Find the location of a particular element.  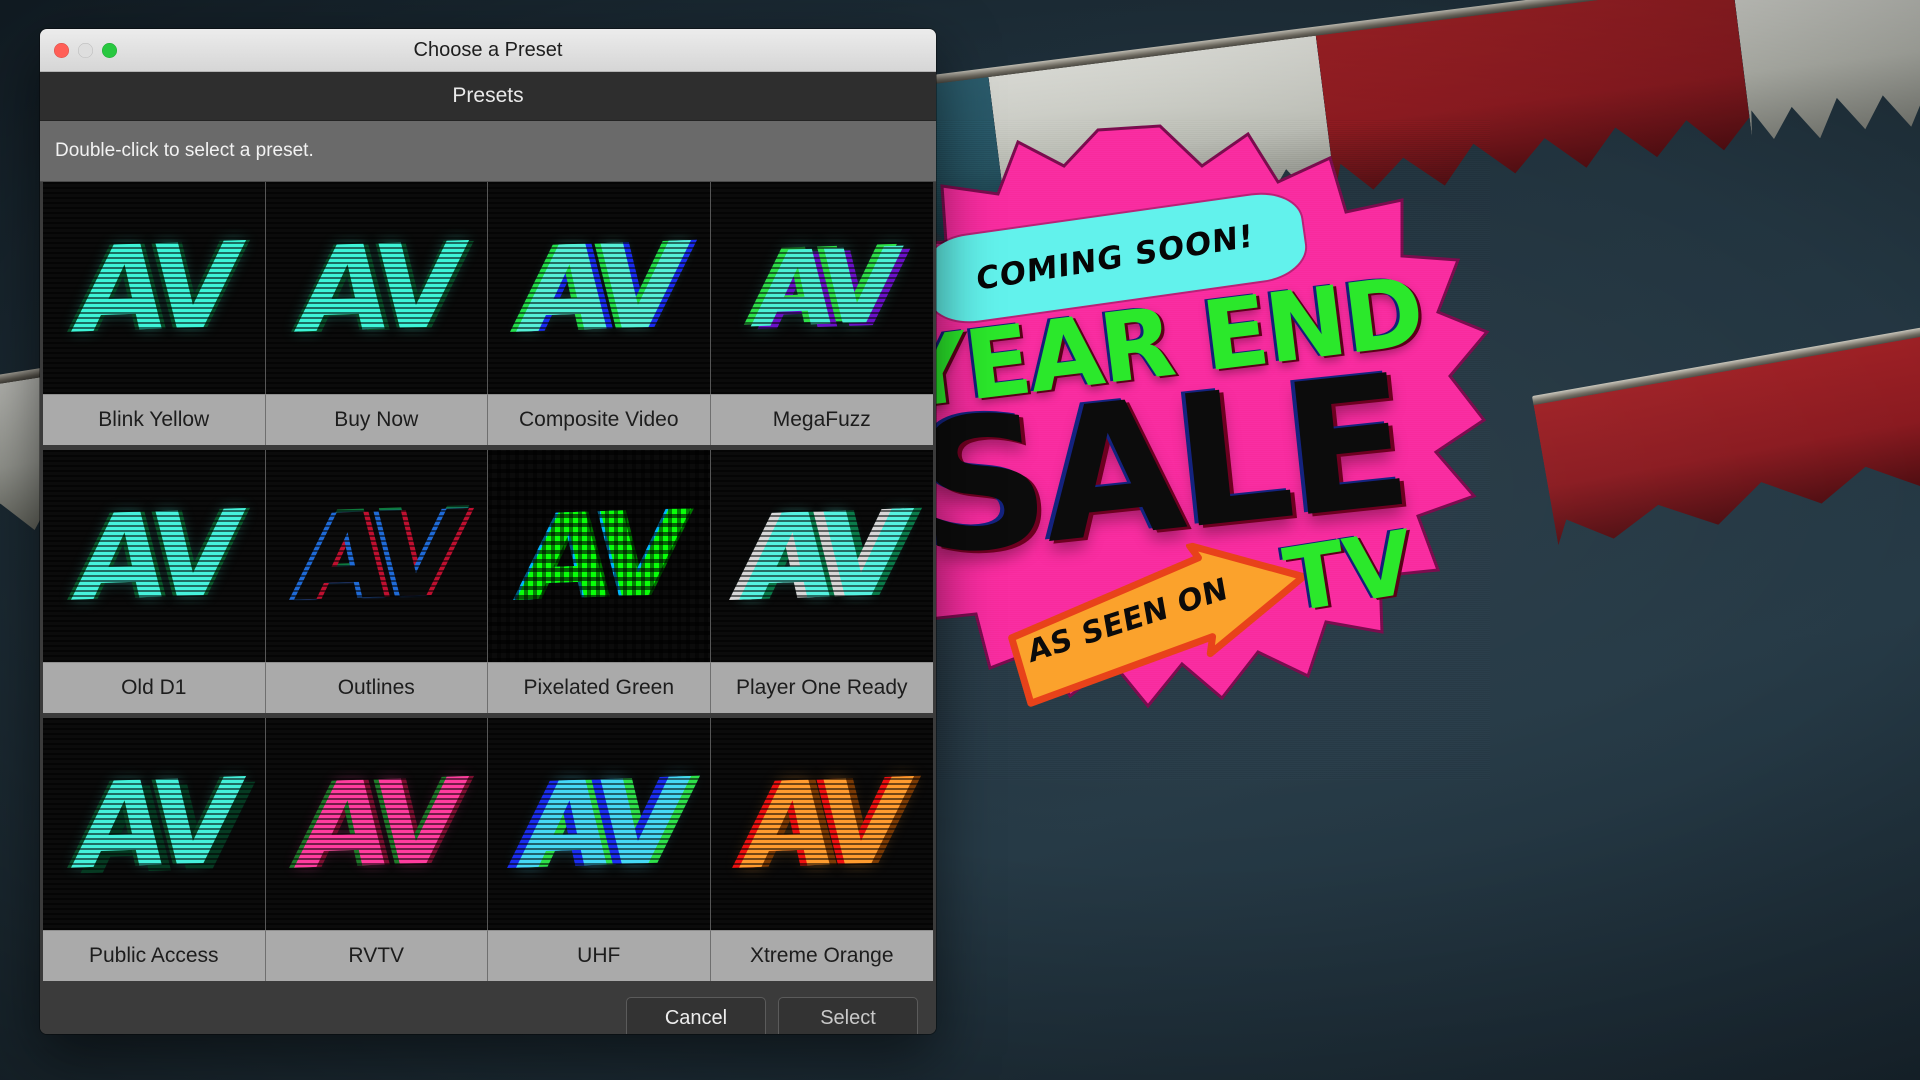

preset-label: Public Access is located at coordinates (154, 955).